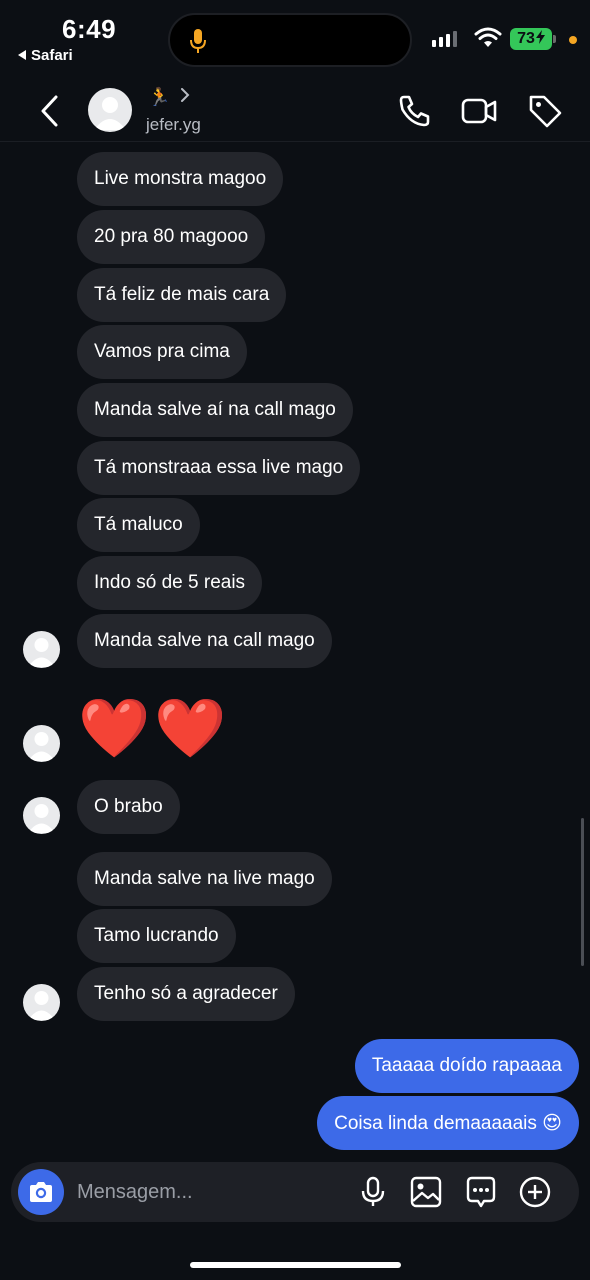 Image resolution: width=590 pixels, height=1280 pixels. What do you see at coordinates (373, 1192) in the screenshot?
I see `microphone-icon` at bounding box center [373, 1192].